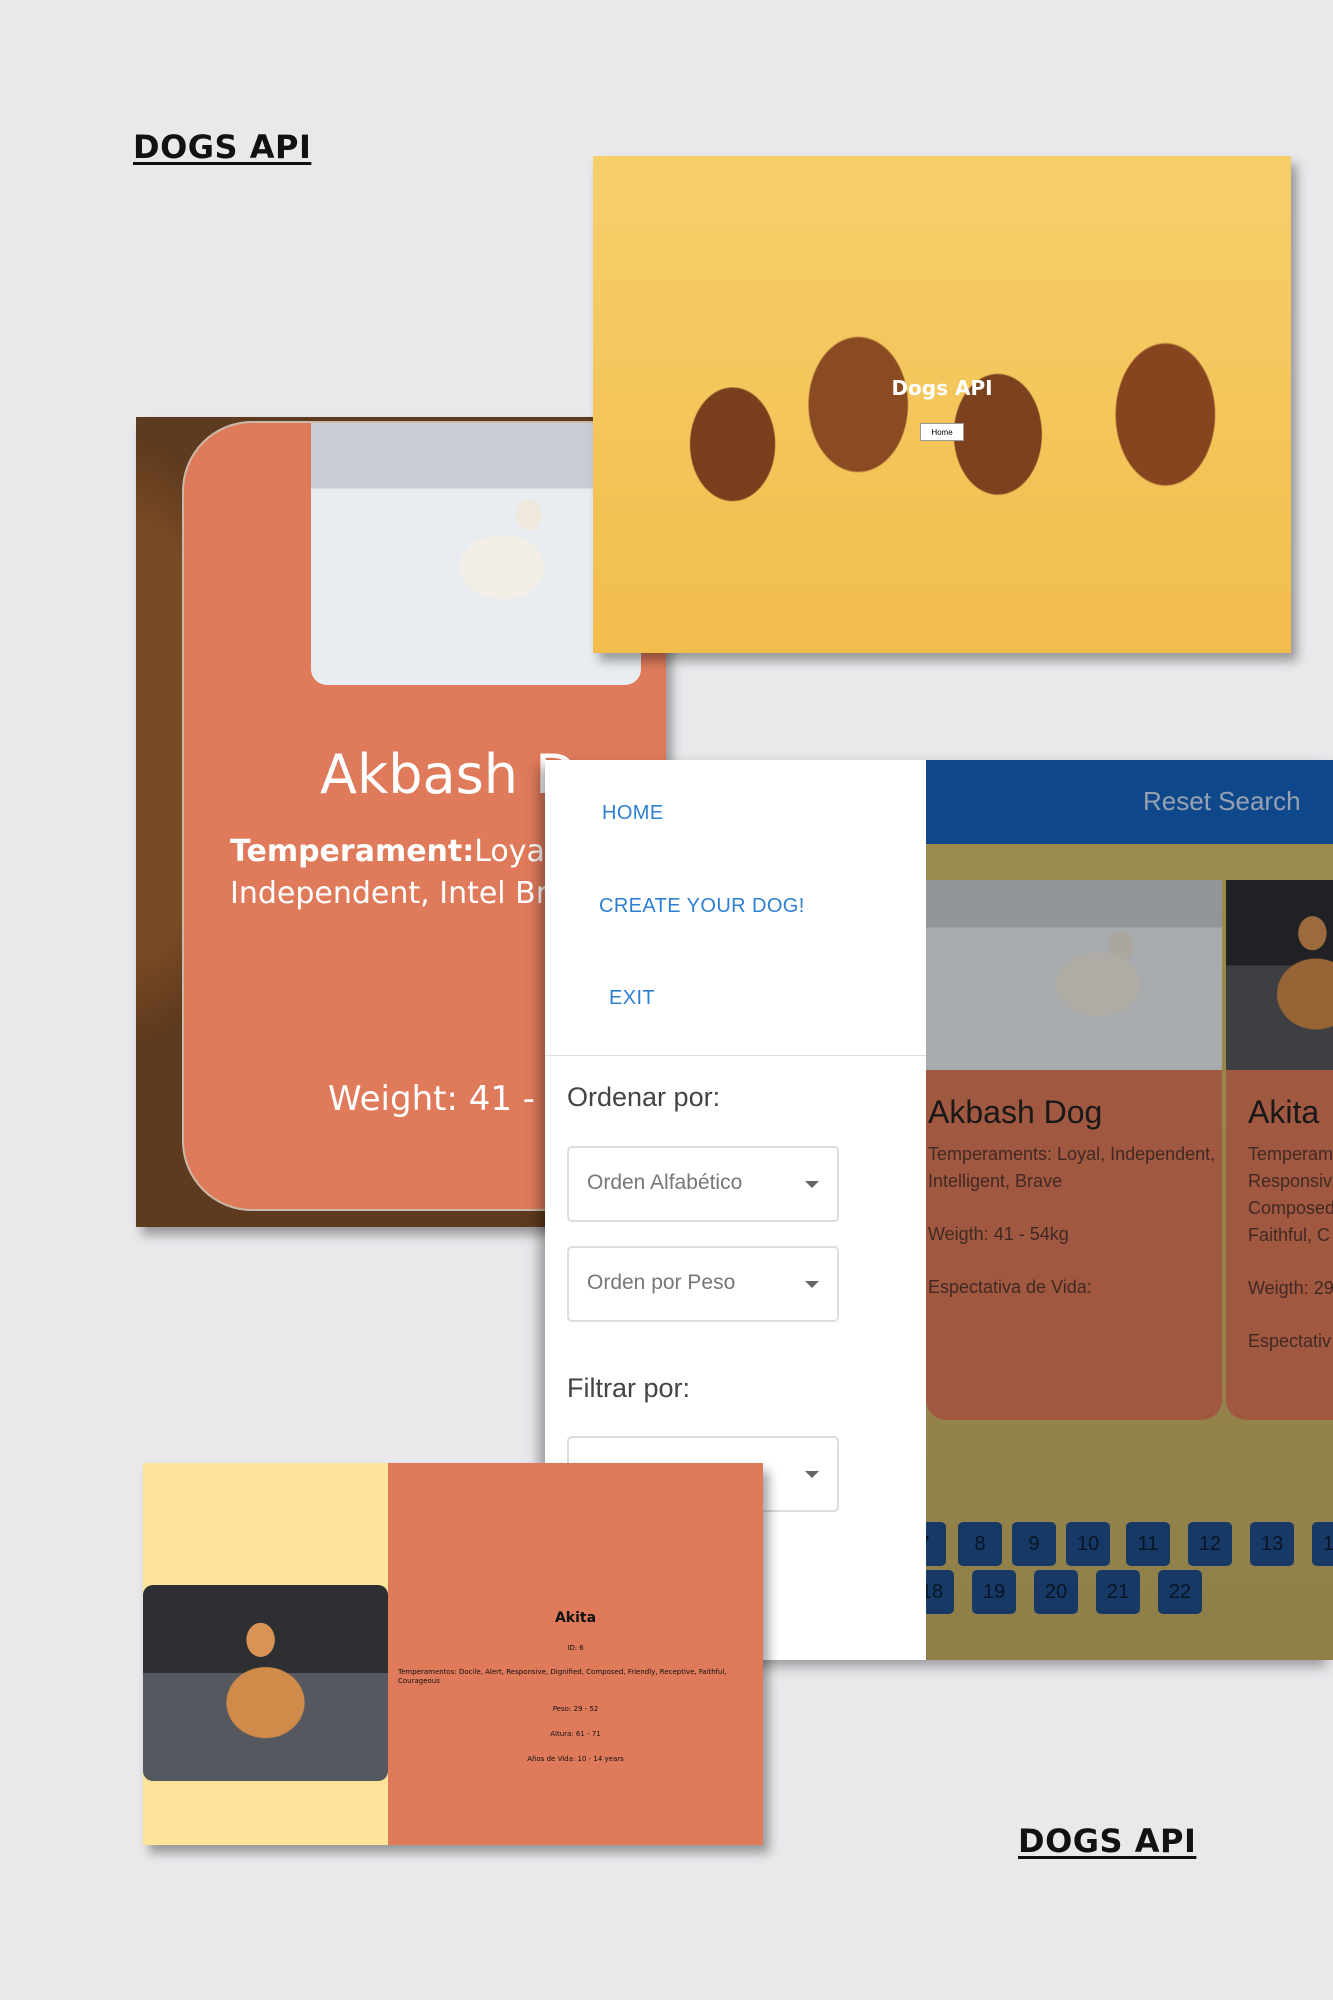  Describe the element at coordinates (629, 1388) in the screenshot. I see `filter-heading: Filtrar por:` at that location.